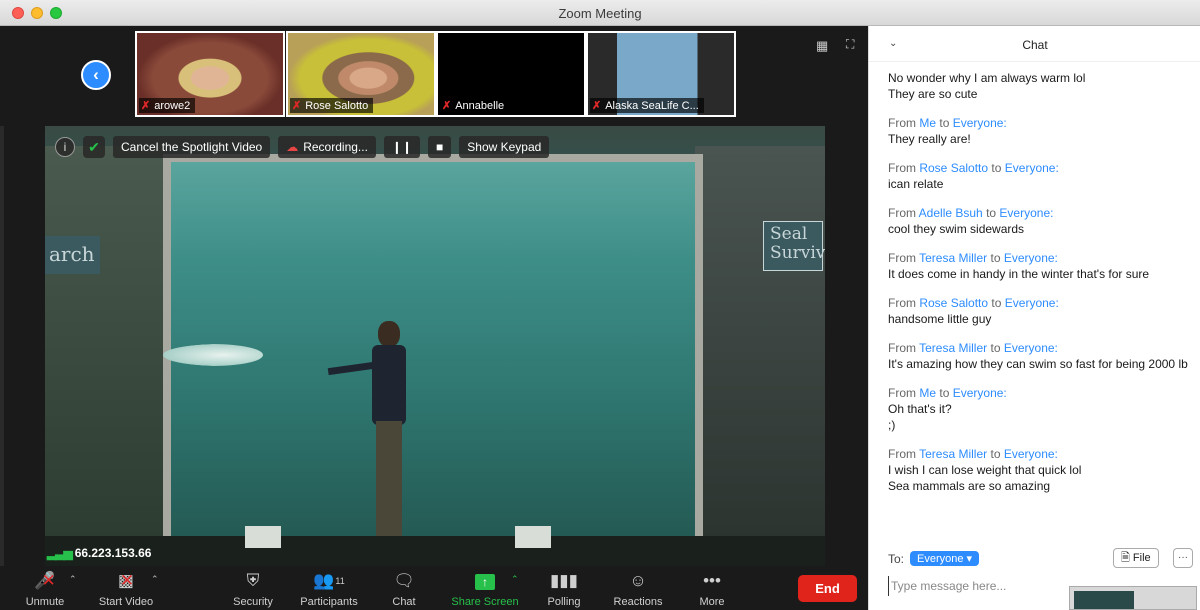 This screenshot has width=1200, height=610. I want to click on participants-button: 👥11 Participants, so click(329, 589).